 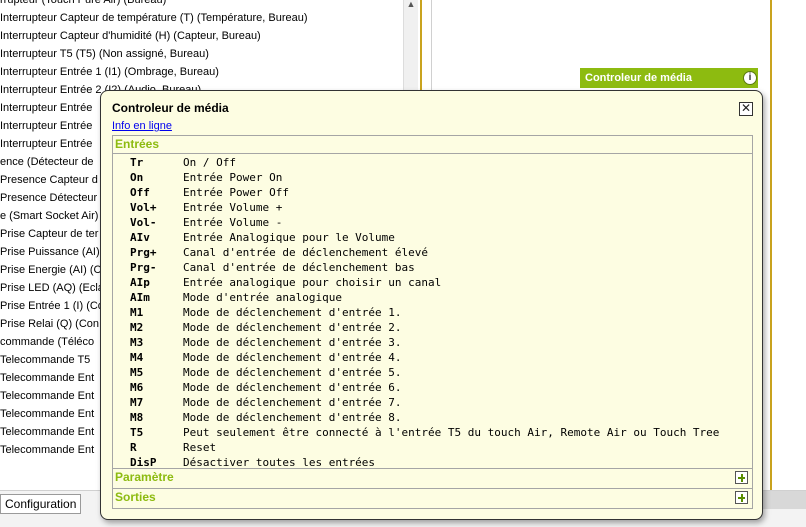 What do you see at coordinates (140, 192) in the screenshot?
I see `input-code: Off` at bounding box center [140, 192].